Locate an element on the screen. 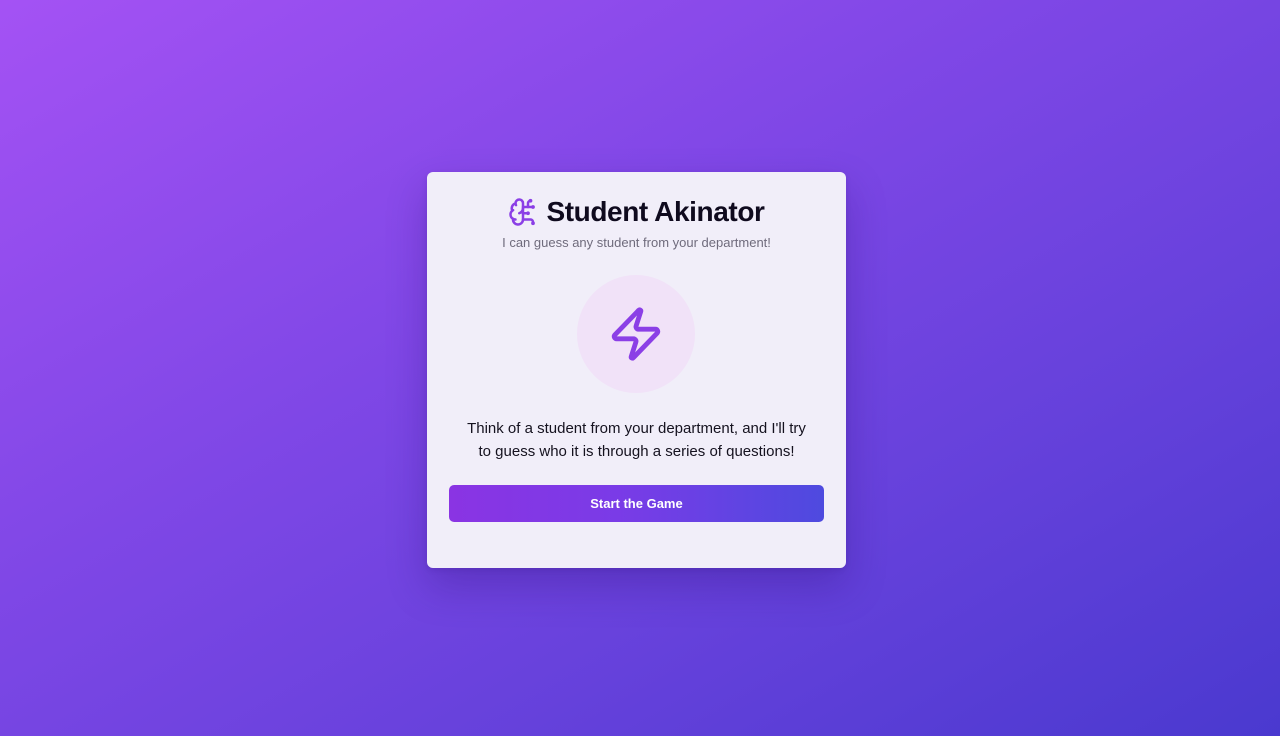 The width and height of the screenshot is (1280, 736). title-row: Student Akinator is located at coordinates (636, 212).